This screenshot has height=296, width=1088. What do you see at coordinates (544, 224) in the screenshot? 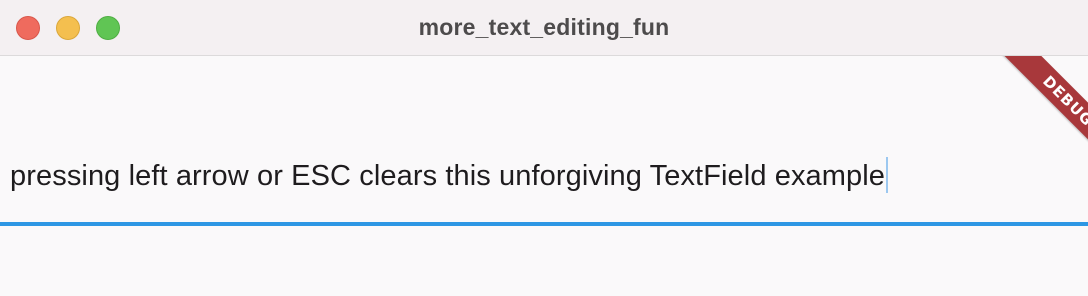
I see `text-field-underline` at bounding box center [544, 224].